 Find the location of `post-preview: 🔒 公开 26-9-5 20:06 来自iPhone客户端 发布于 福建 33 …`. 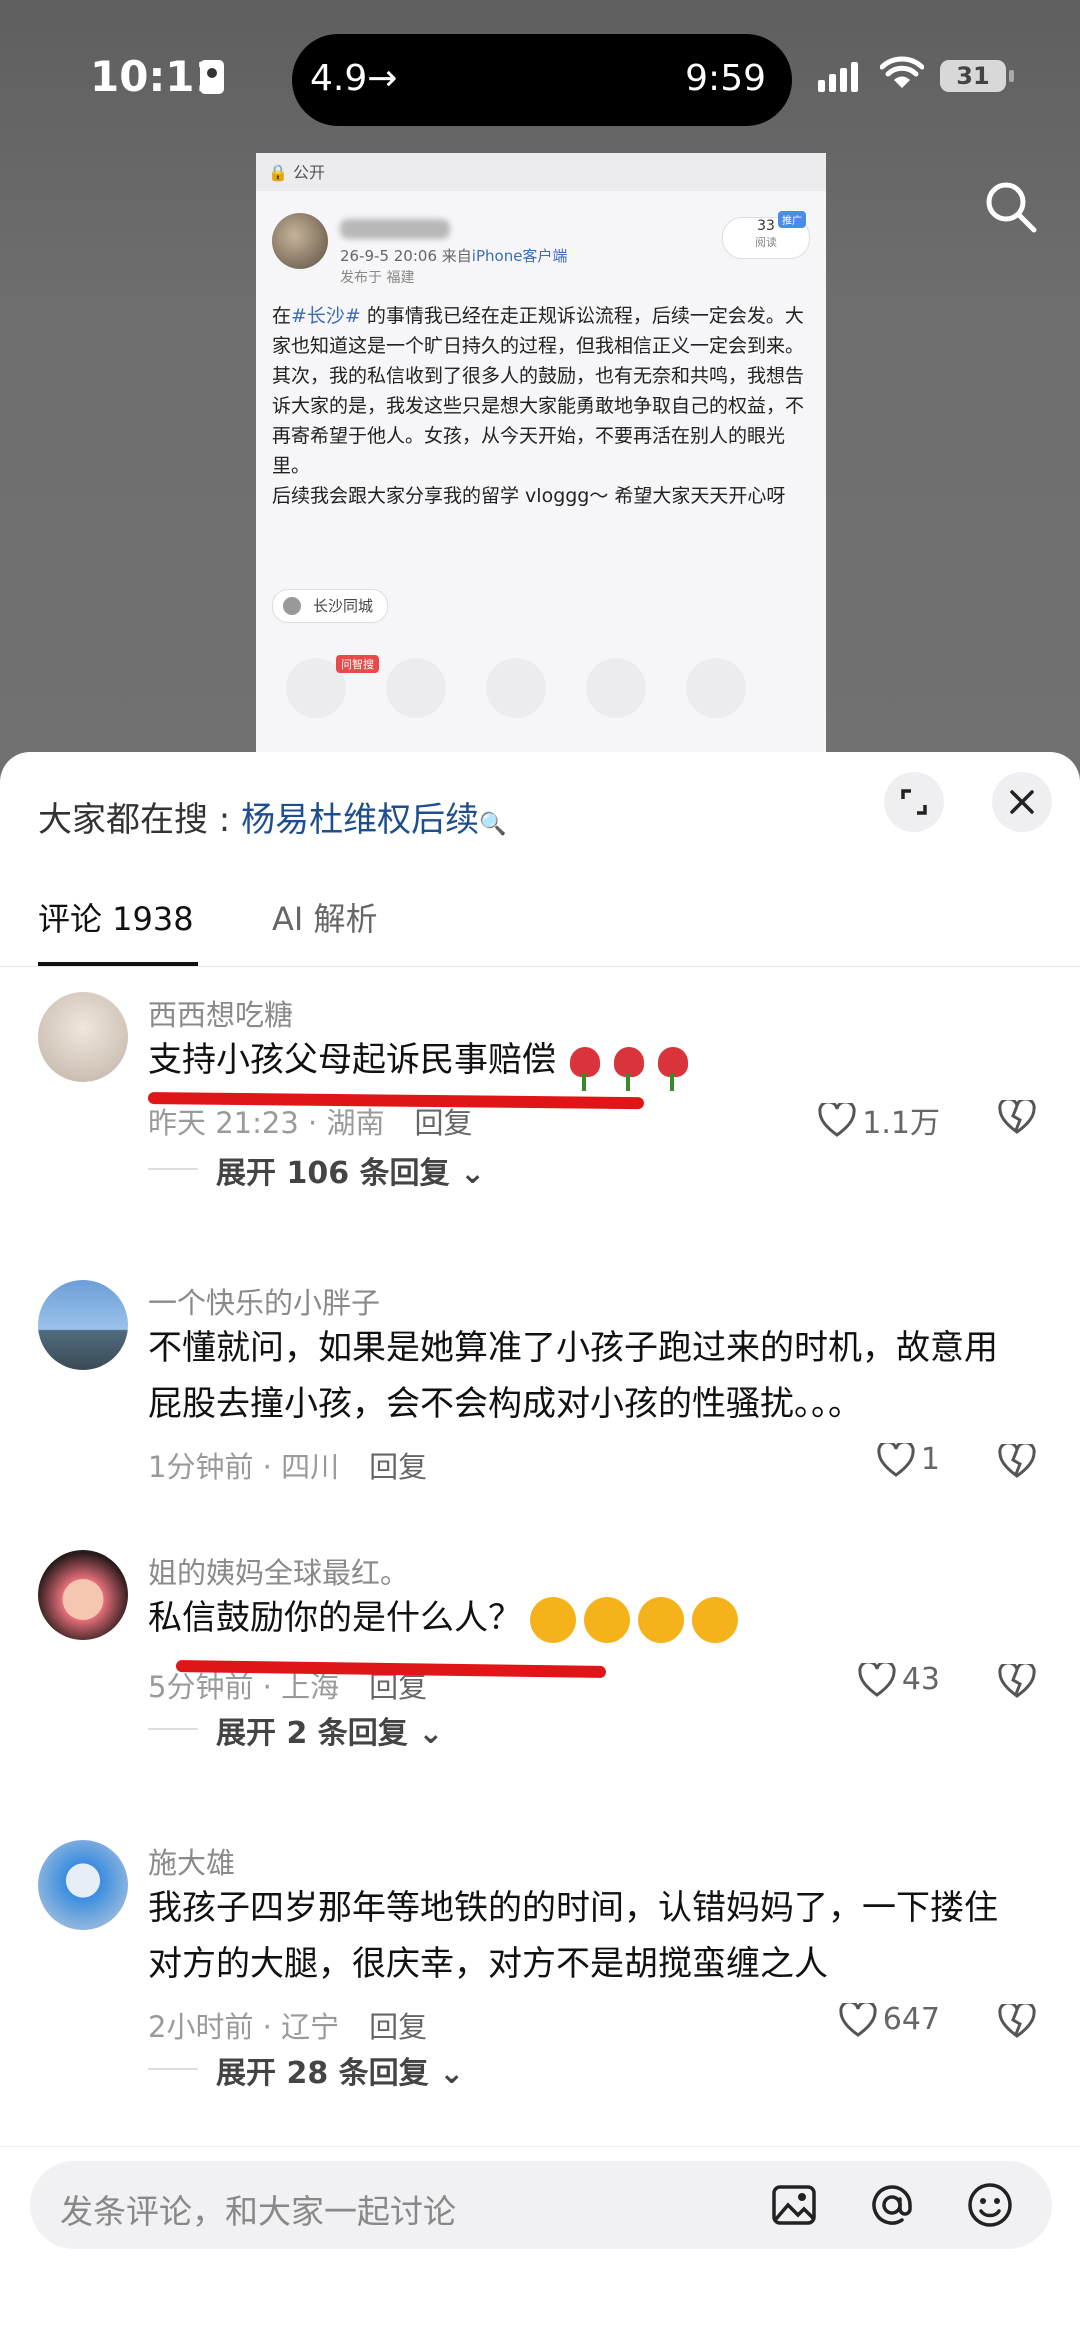

post-preview: 🔒 公开 26-9-5 20:06 来自iPhone客户端 发布于 福建 33 … is located at coordinates (541, 453).